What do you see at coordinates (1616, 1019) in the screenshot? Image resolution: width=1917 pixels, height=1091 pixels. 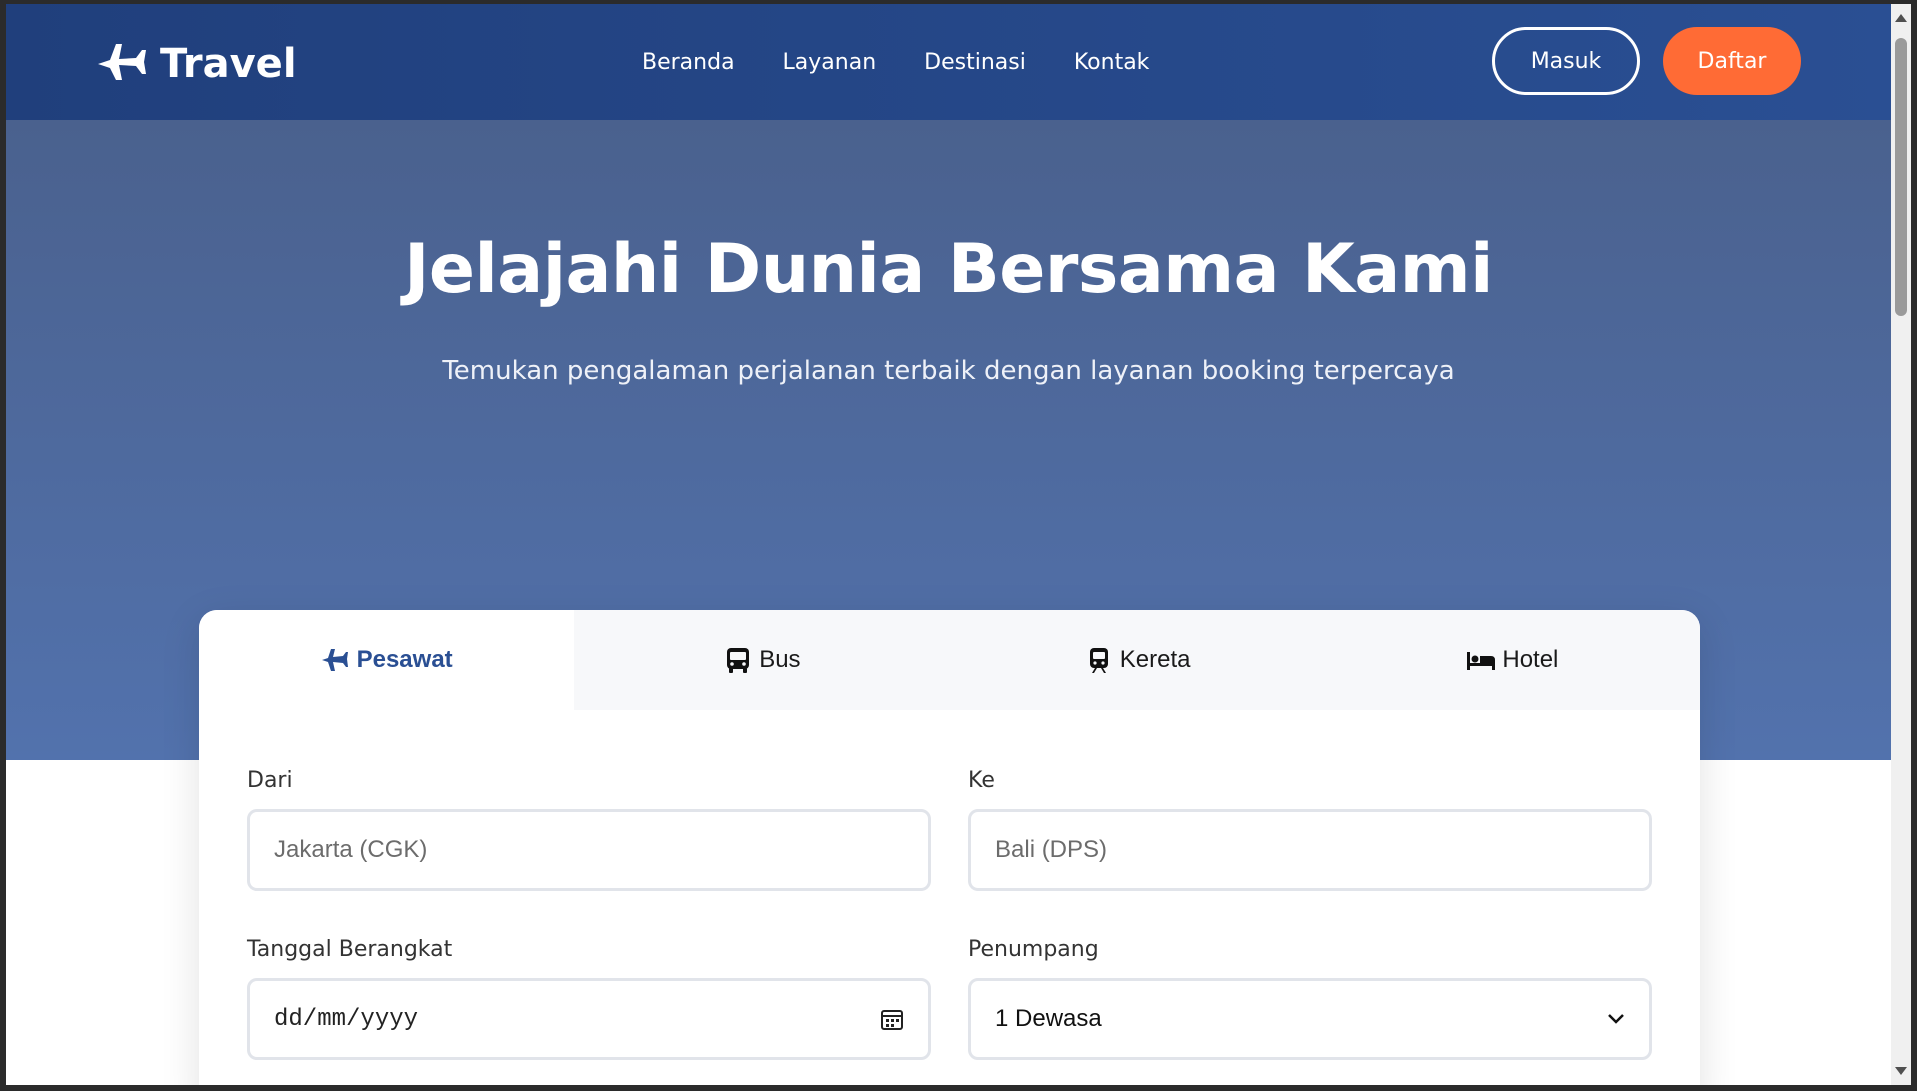 I see `chevron-down-icon` at bounding box center [1616, 1019].